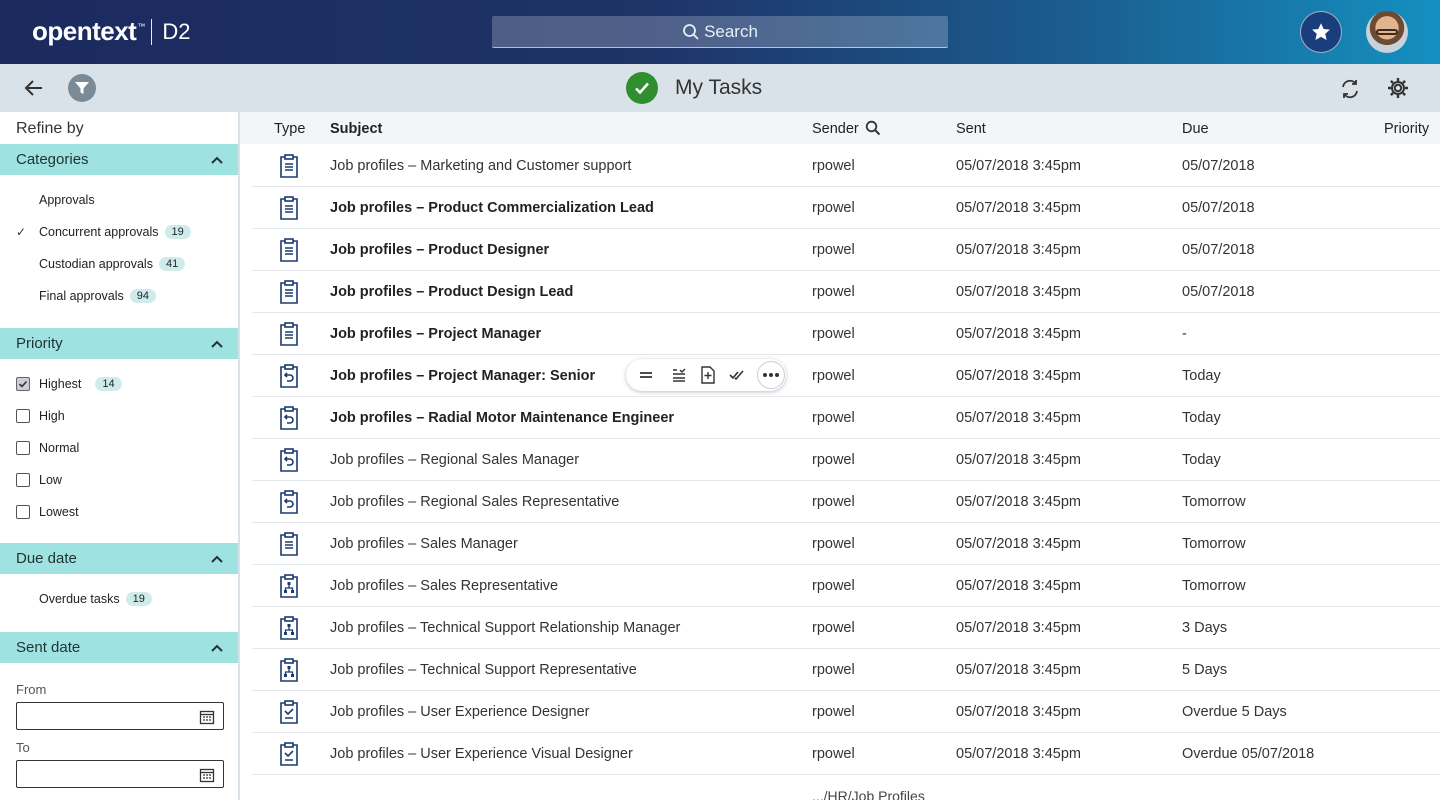 The height and width of the screenshot is (800, 1440). What do you see at coordinates (103, 232) in the screenshot?
I see `facet-concurrent-approvals: ✓ Concurrent approvals 19` at bounding box center [103, 232].